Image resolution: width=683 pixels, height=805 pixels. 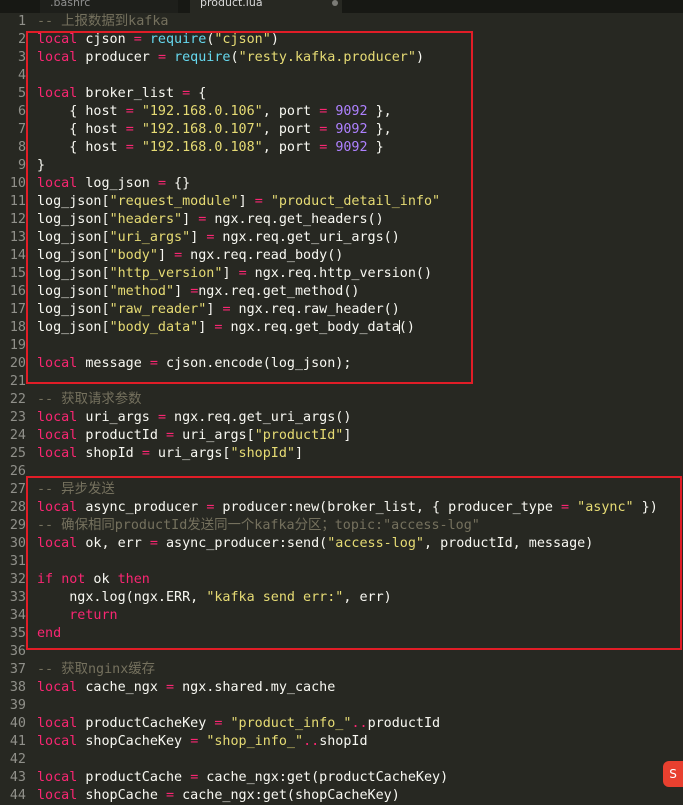 What do you see at coordinates (17, 219) in the screenshot?
I see `line-number: 12` at bounding box center [17, 219].